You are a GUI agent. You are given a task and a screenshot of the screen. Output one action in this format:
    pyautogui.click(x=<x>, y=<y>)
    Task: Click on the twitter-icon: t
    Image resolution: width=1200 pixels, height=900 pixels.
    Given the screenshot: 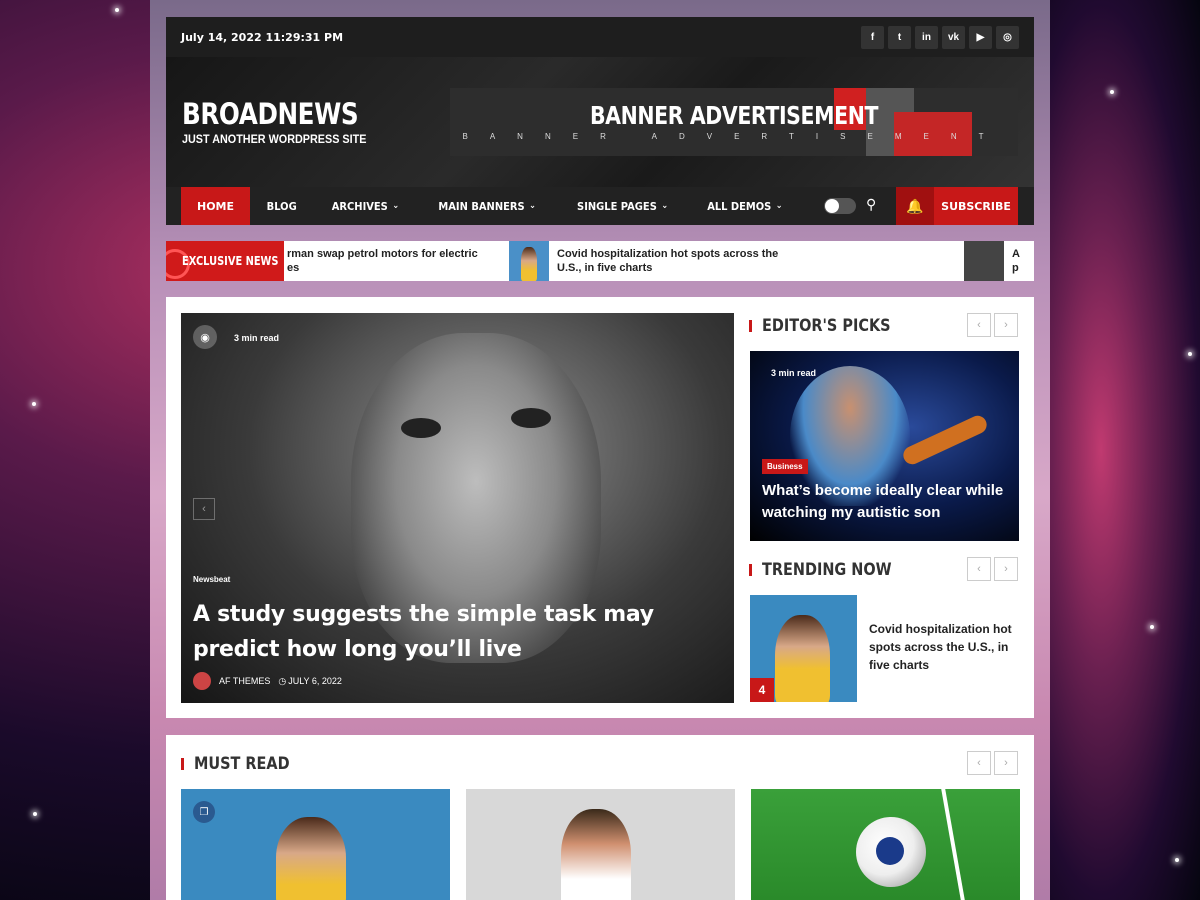 What is the action you would take?
    pyautogui.click(x=899, y=37)
    